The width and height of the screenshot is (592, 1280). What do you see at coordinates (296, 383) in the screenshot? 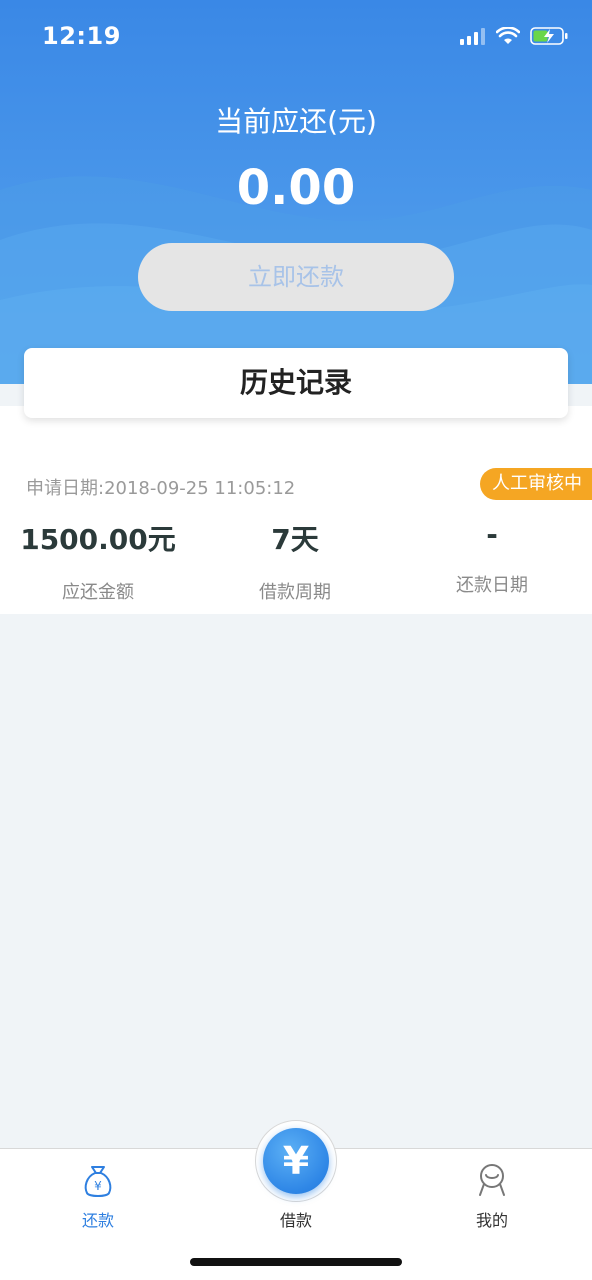
I see `history-title-card: 历史记录` at bounding box center [296, 383].